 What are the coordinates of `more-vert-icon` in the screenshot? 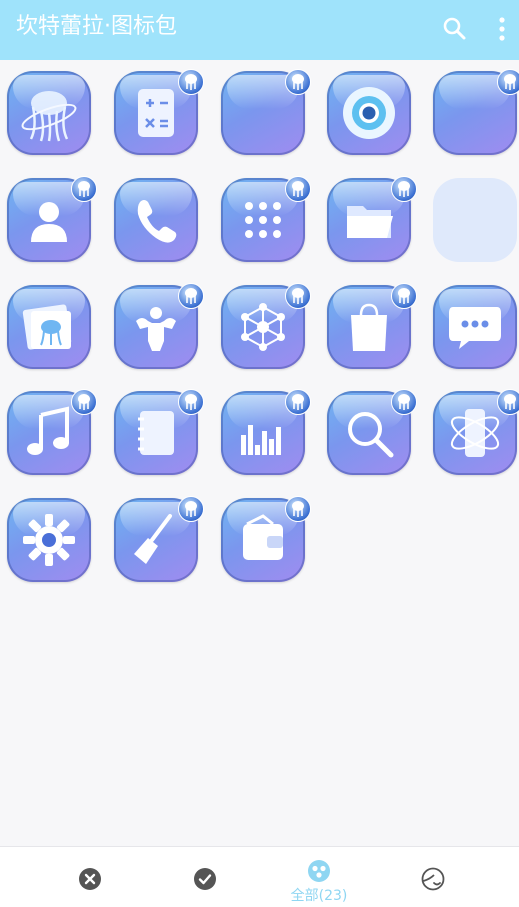 It's located at (502, 29).